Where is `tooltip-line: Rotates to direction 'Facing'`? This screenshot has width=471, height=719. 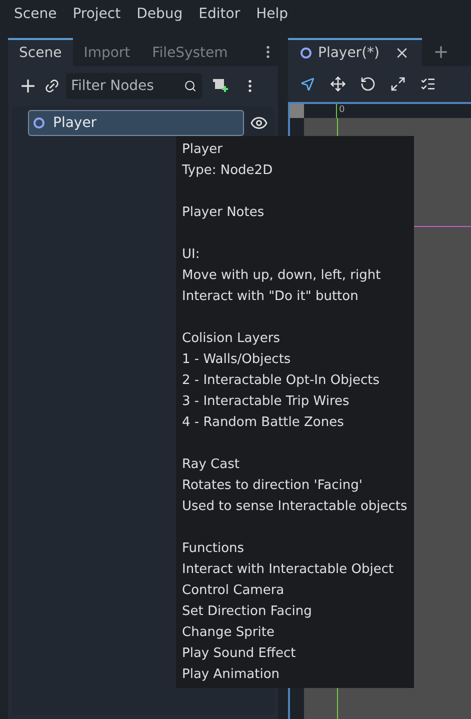
tooltip-line: Rotates to direction 'Facing' is located at coordinates (273, 486).